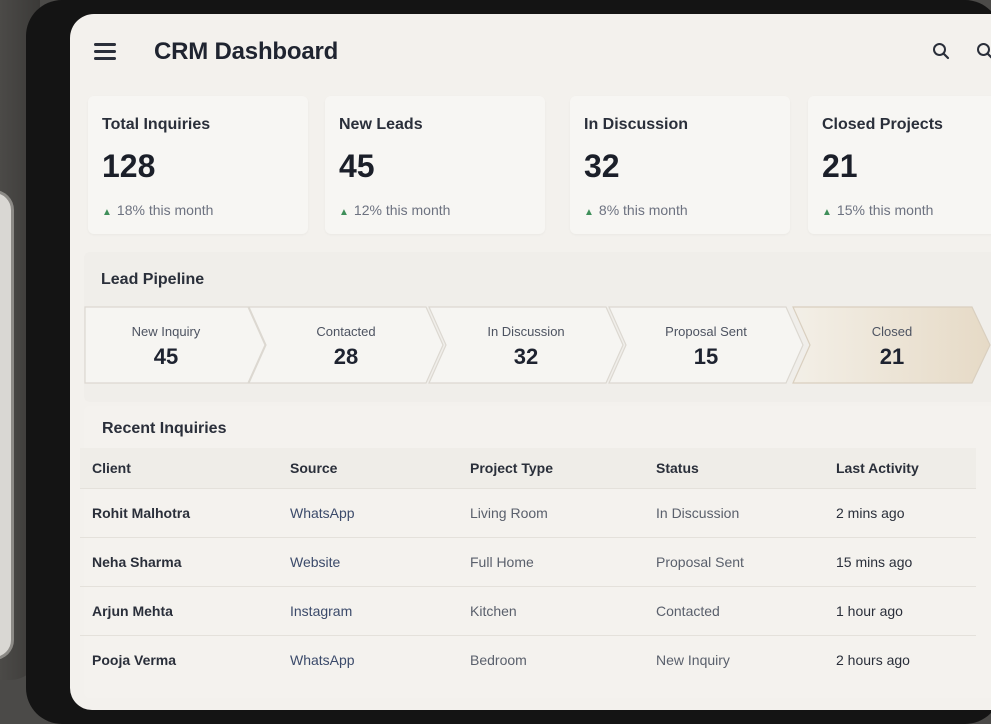 The width and height of the screenshot is (991, 724). Describe the element at coordinates (734, 561) in the screenshot. I see `cell-status: Proposal Sent` at that location.